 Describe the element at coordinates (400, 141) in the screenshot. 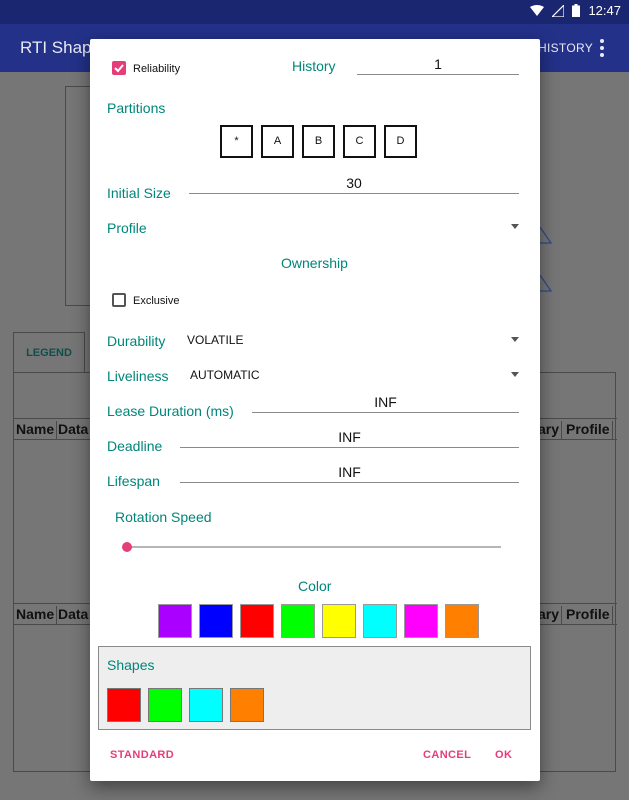

I see `partition-d-button: D` at that location.